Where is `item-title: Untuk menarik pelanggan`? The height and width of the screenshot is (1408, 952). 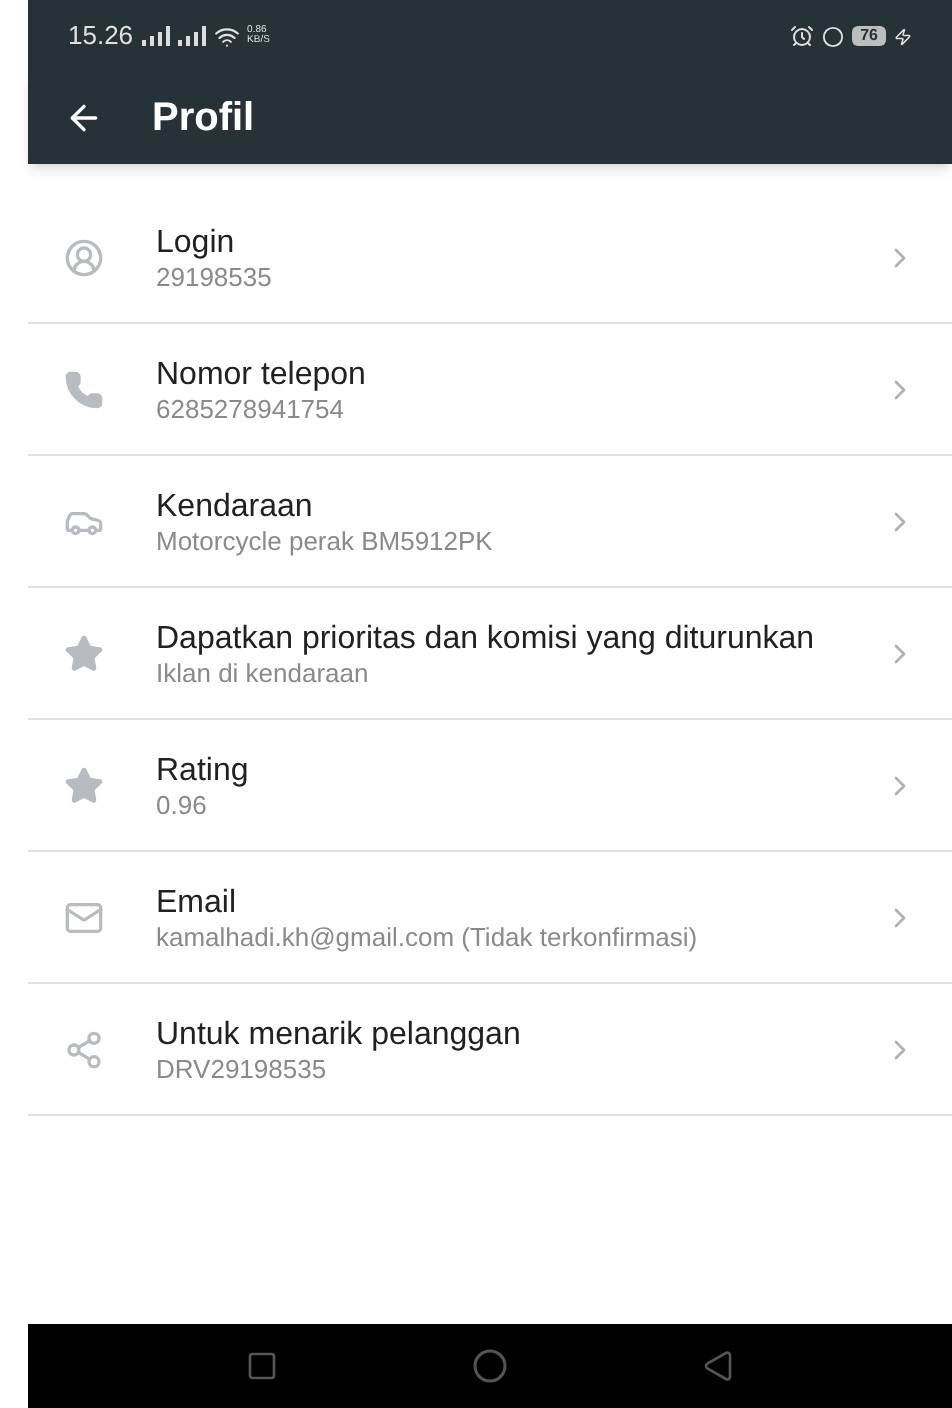
item-title: Untuk menarik pelanggan is located at coordinates (339, 1034).